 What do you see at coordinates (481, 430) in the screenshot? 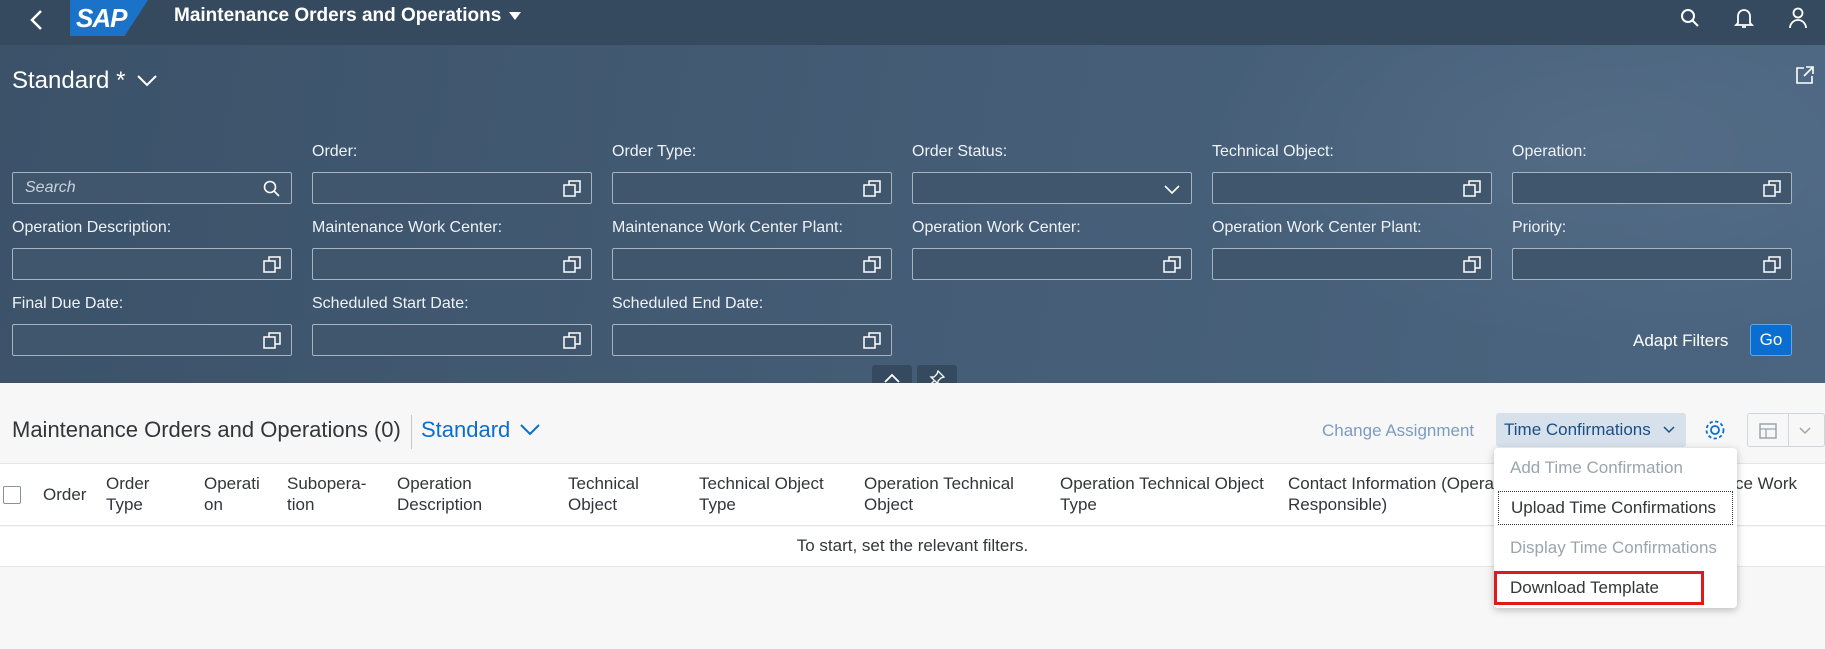
I see `table-variant-selector: Standard` at bounding box center [481, 430].